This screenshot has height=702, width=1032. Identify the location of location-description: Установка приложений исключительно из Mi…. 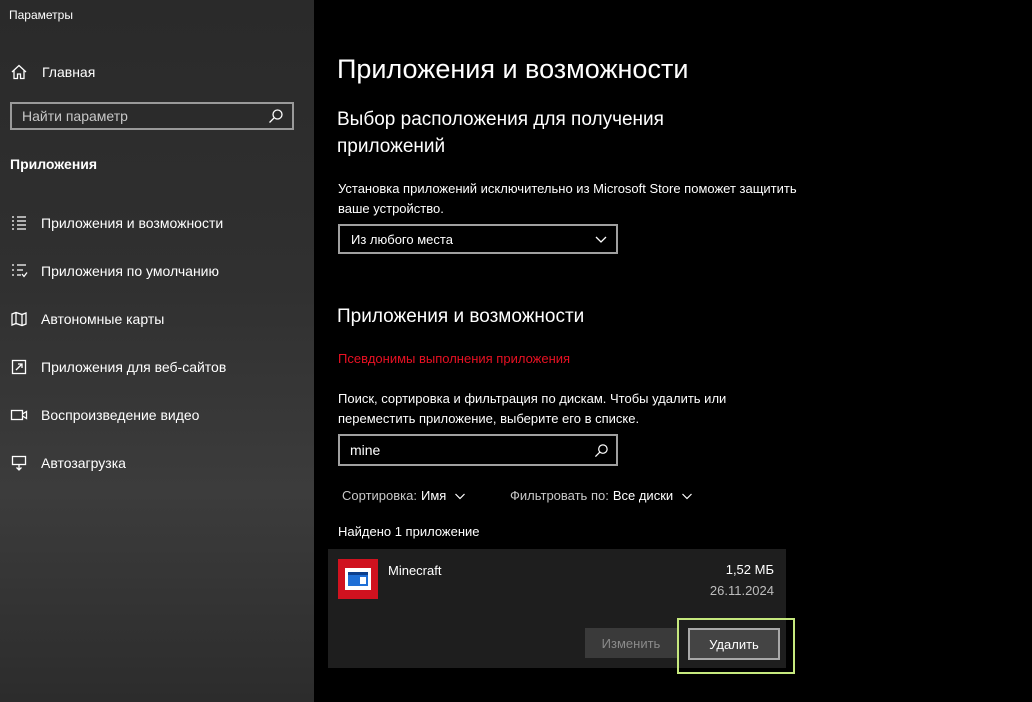
(567, 198).